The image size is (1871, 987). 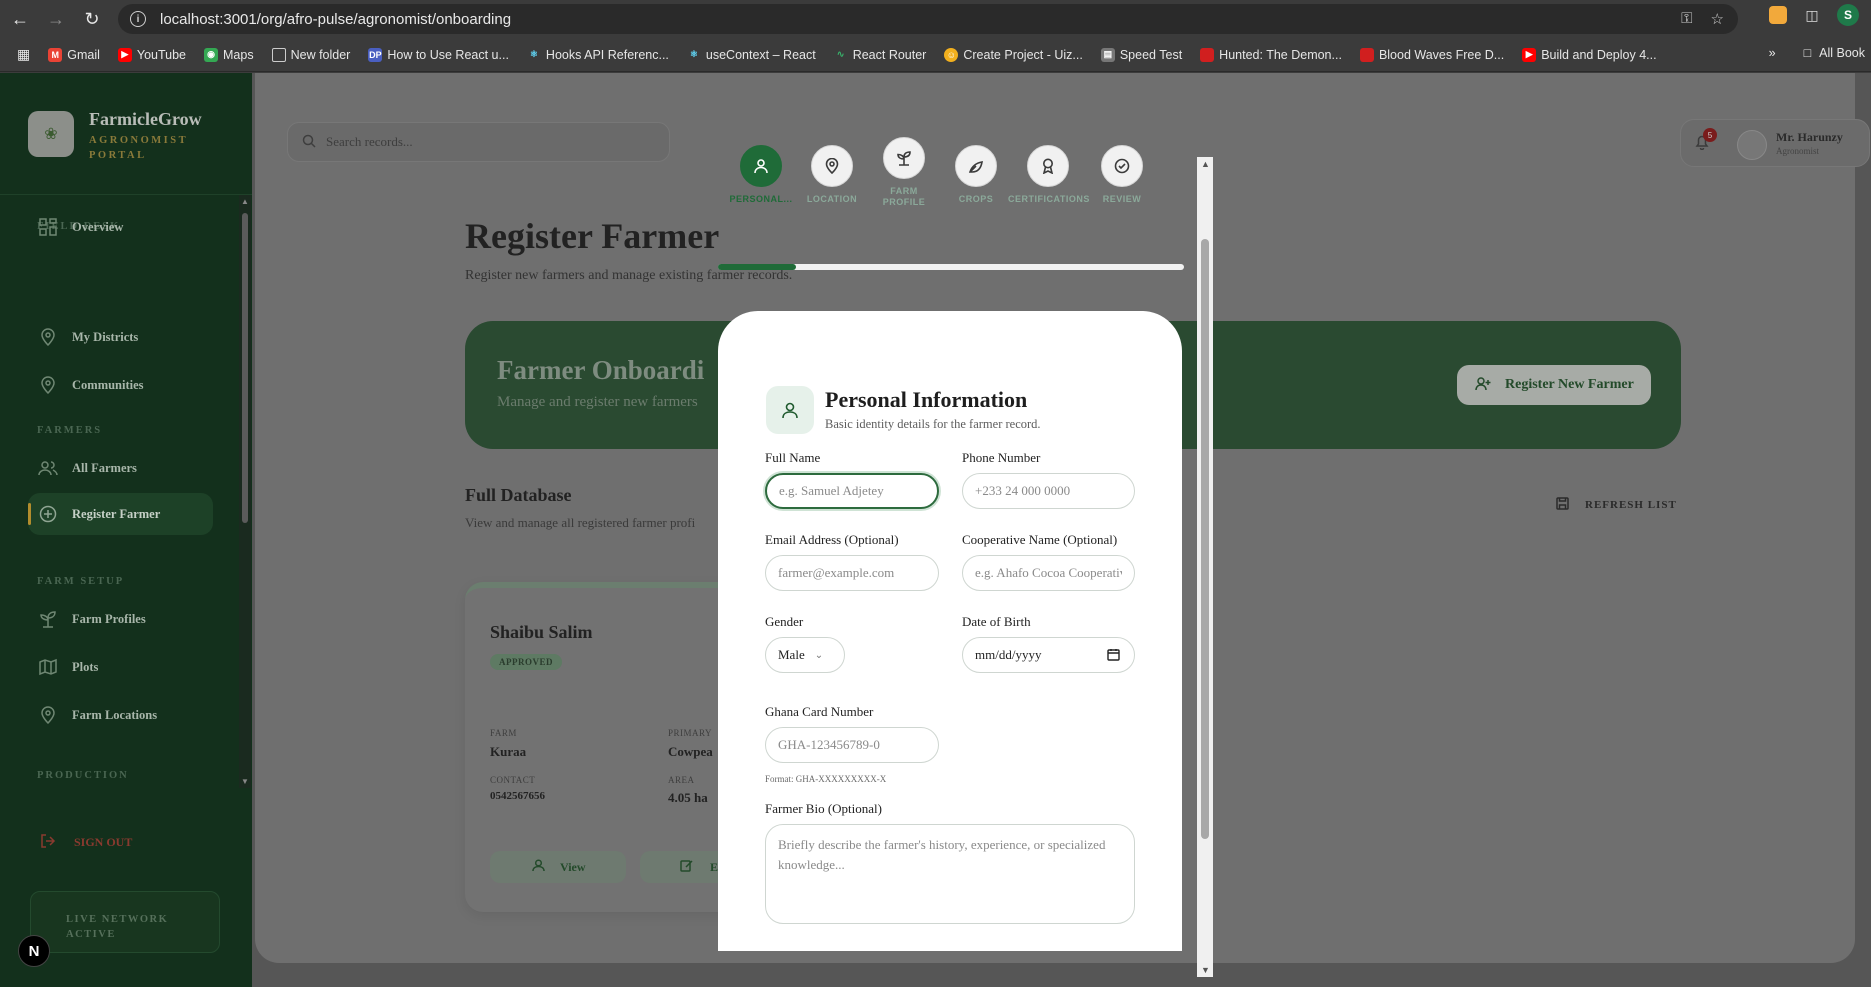 I want to click on apps-icon: ▦, so click(x=23, y=54).